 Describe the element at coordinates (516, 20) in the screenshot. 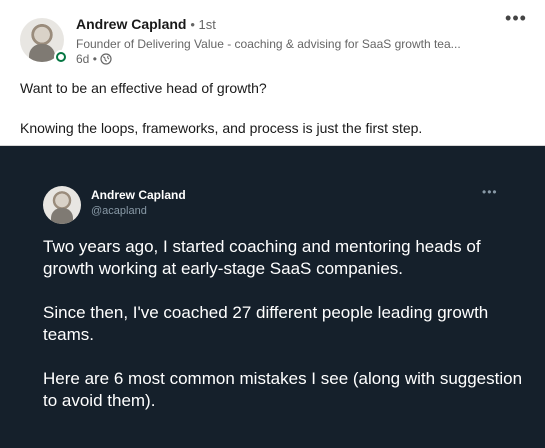

I see `more-options-button: •••` at that location.